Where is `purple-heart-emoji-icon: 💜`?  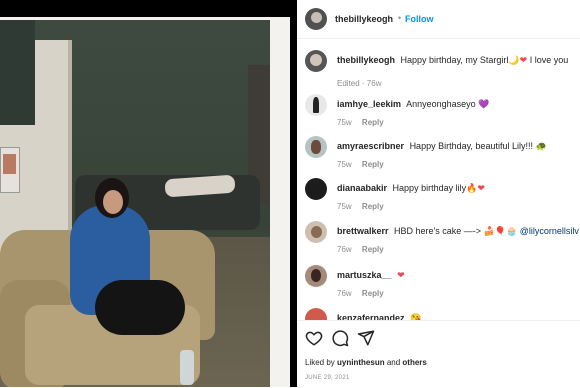
purple-heart-emoji-icon: 💜 is located at coordinates (484, 104).